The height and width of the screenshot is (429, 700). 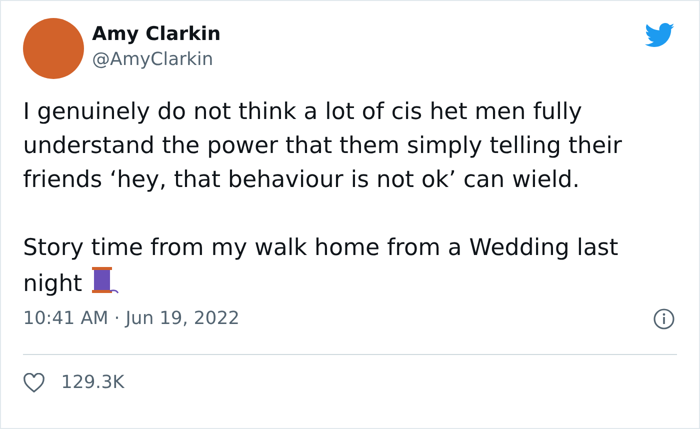 What do you see at coordinates (156, 60) in the screenshot?
I see `user-handle: @AmyClarkin` at bounding box center [156, 60].